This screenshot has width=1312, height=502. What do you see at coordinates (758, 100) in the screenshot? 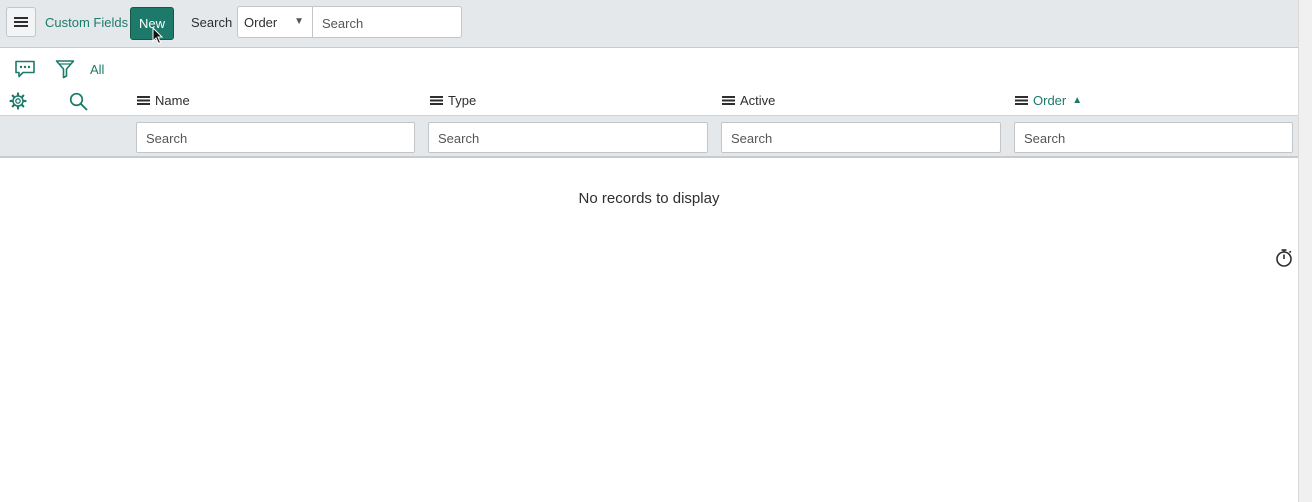
I see `column-label: Active` at bounding box center [758, 100].